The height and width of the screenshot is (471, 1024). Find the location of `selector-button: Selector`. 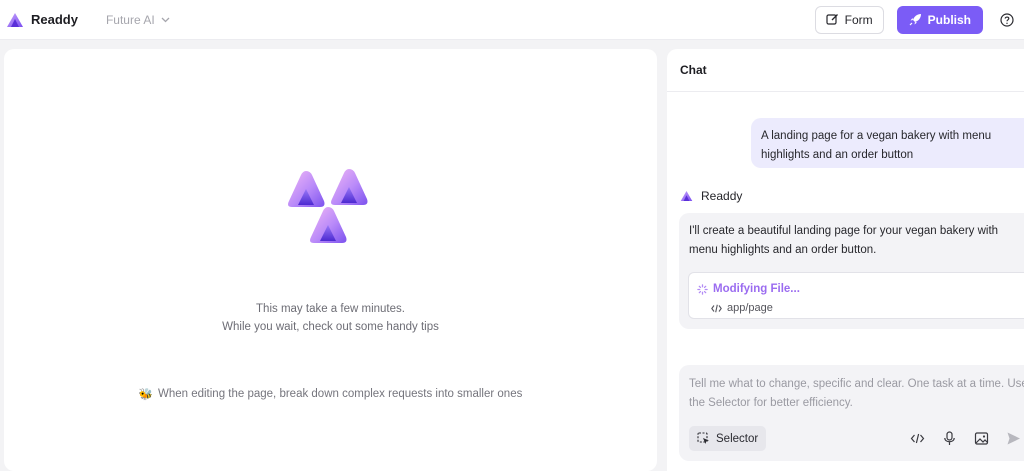

selector-button: Selector is located at coordinates (728, 438).